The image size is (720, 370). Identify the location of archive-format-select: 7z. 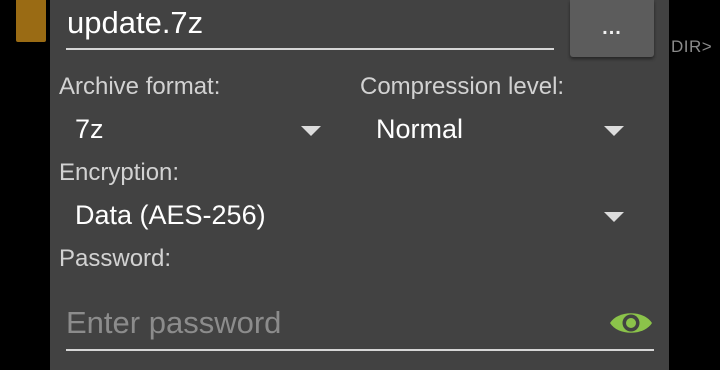
(200, 129).